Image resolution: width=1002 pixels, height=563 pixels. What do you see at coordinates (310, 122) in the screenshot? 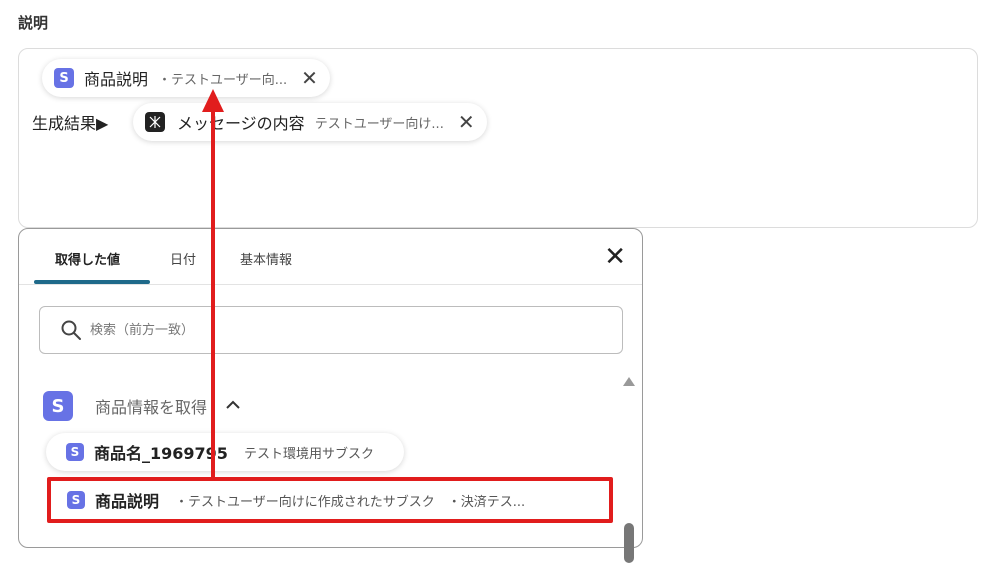
I see `chip-message-content: メッセージの内容 テストユーザー向け... ✕` at bounding box center [310, 122].